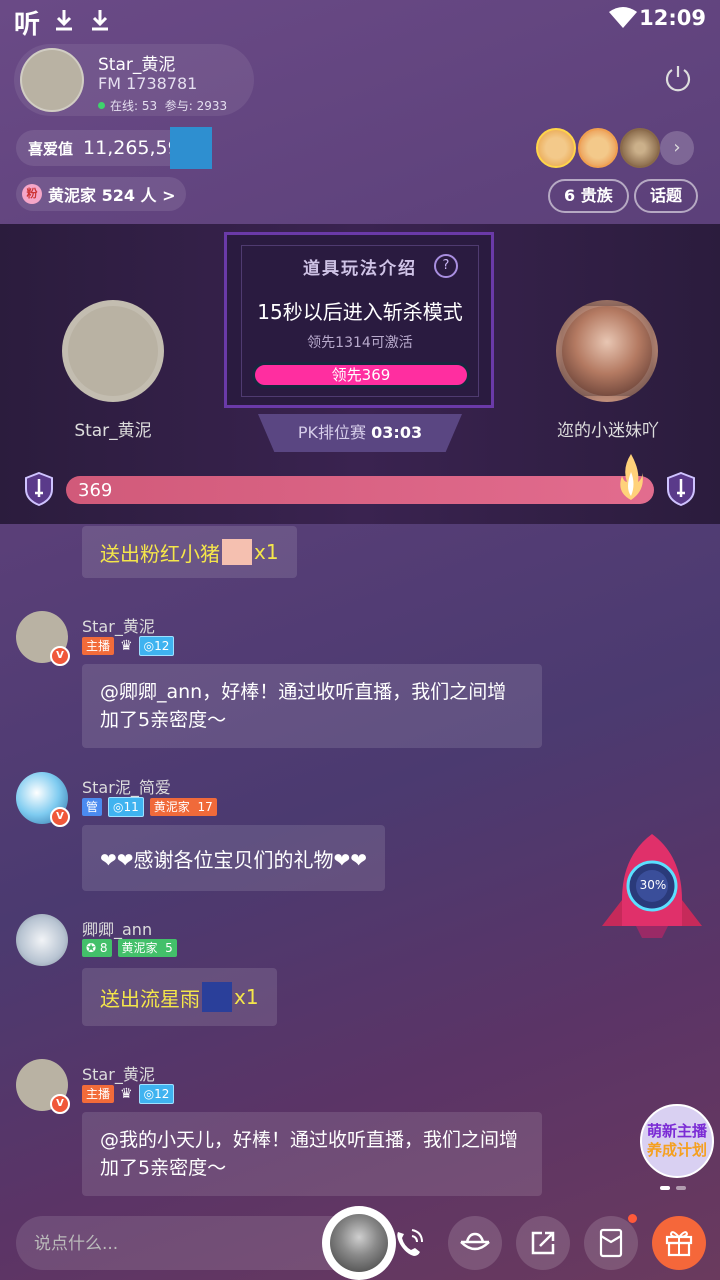  What do you see at coordinates (32, 194) in the screenshot?
I see `fan-club-badge-icon: 粉` at bounding box center [32, 194].